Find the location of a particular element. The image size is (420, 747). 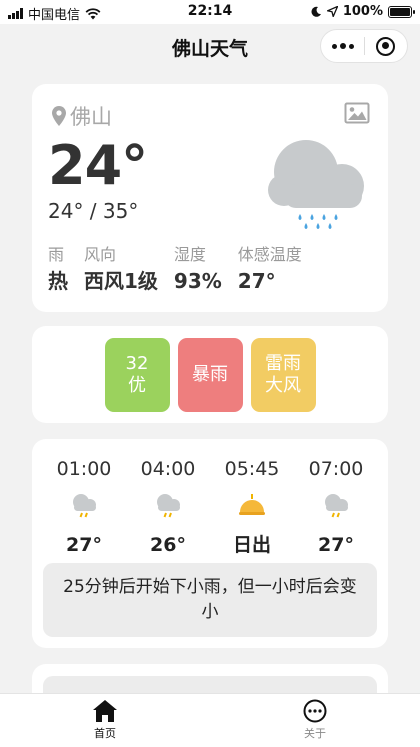

metric-label: 体感温度 is located at coordinates (269, 254).